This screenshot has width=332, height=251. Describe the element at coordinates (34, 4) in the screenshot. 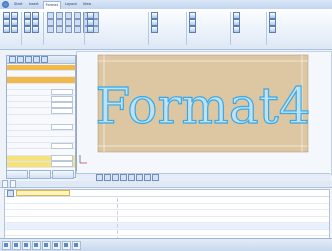

I see `tab-insert: Insert` at that location.